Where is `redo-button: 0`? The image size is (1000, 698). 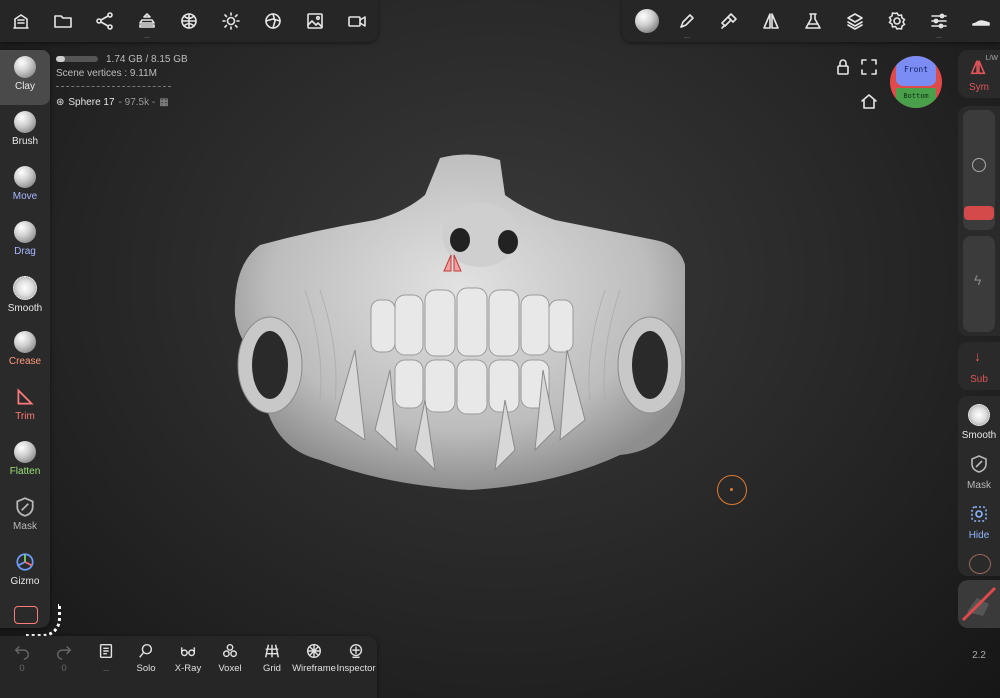 redo-button: 0 is located at coordinates (64, 658).